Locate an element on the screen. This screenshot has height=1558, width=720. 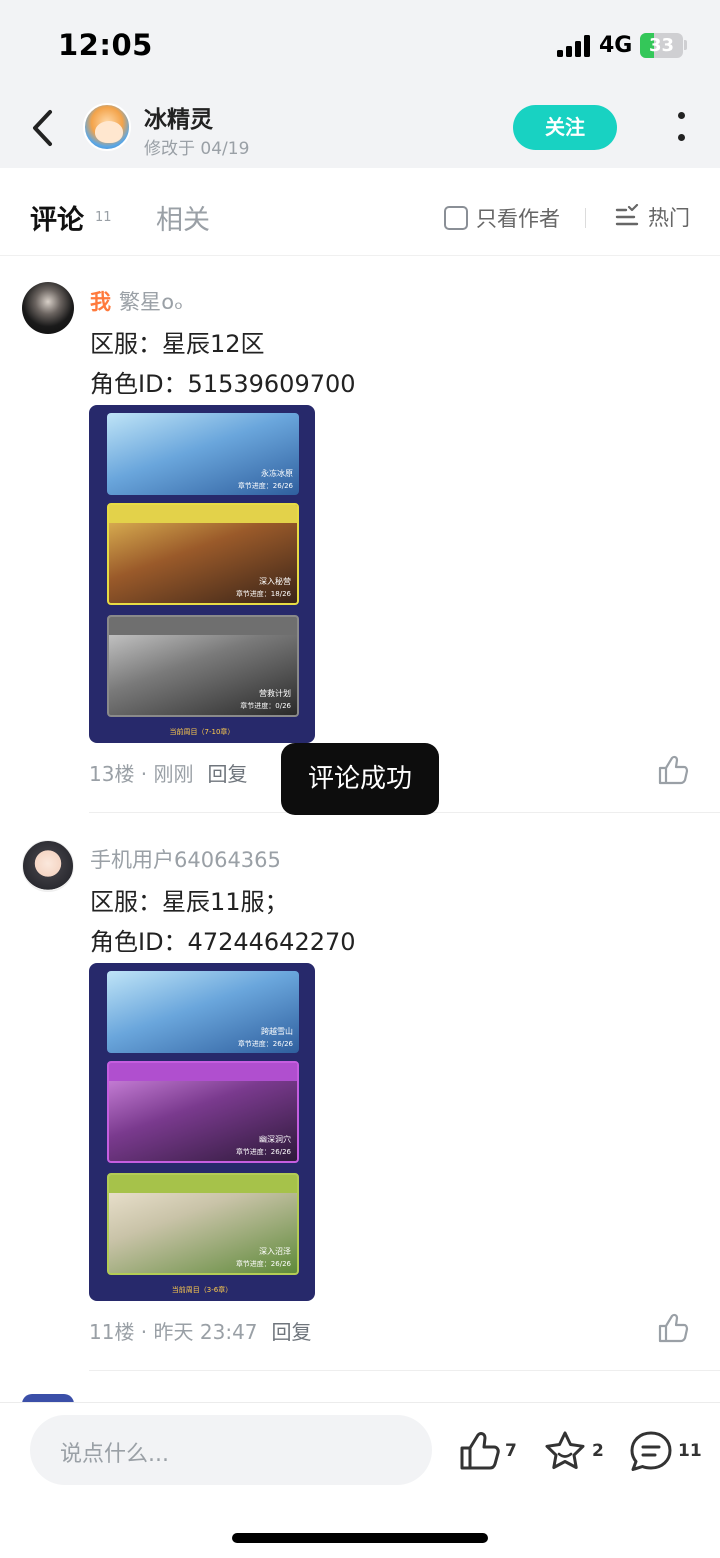
chapter-panel: 营救计划 章节进度：0/26 is located at coordinates (203, 666).